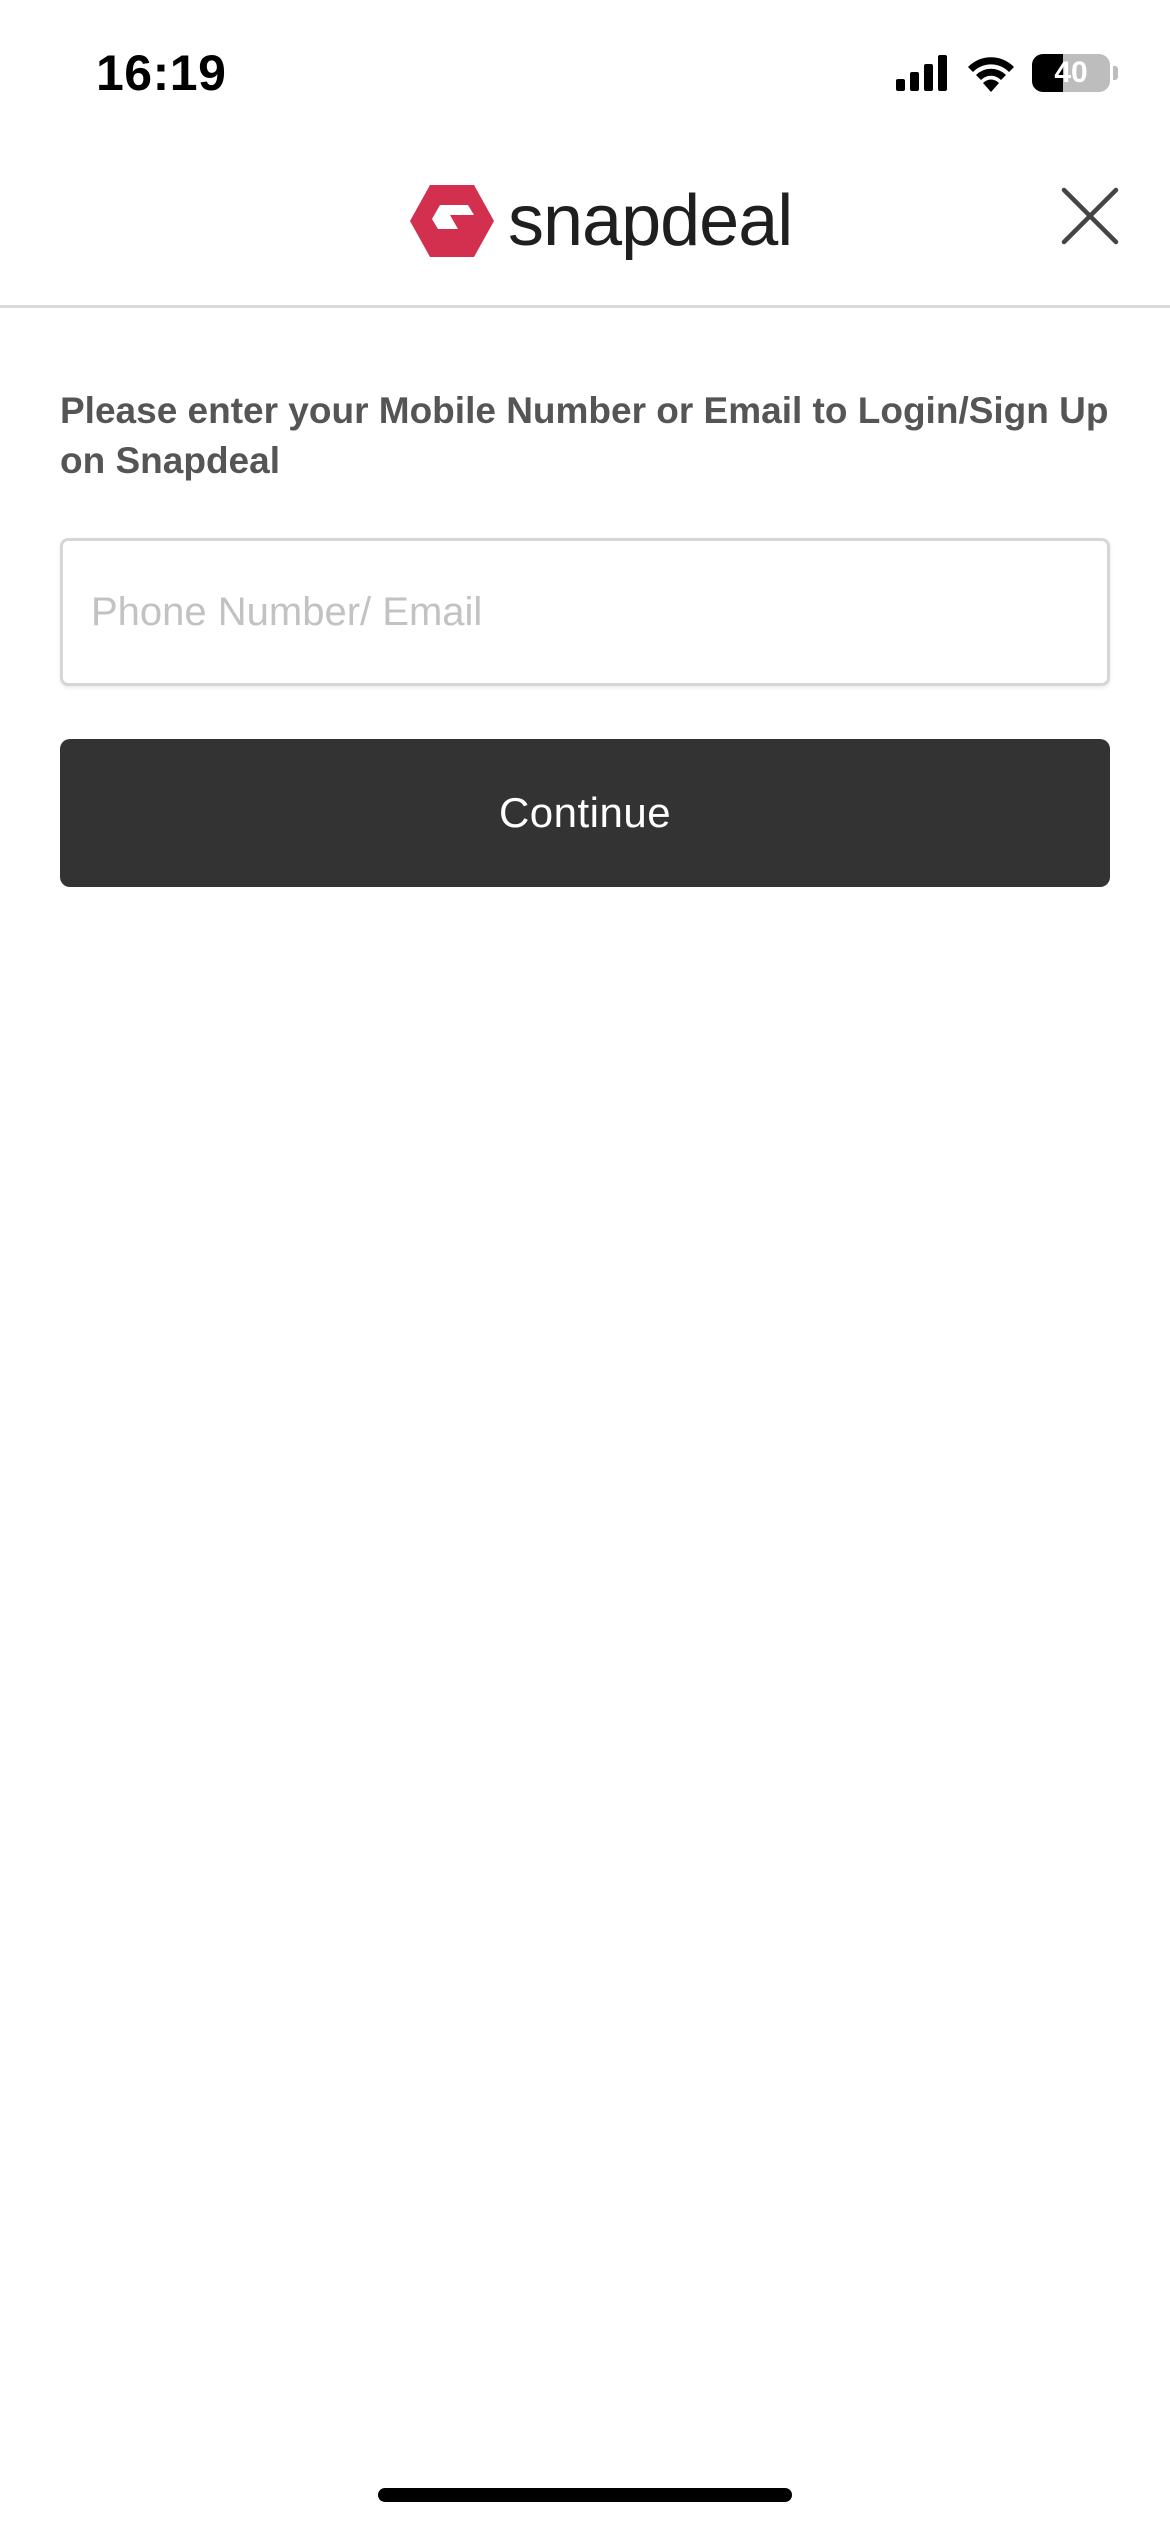 The image size is (1170, 2532). I want to click on wifi-icon, so click(991, 73).